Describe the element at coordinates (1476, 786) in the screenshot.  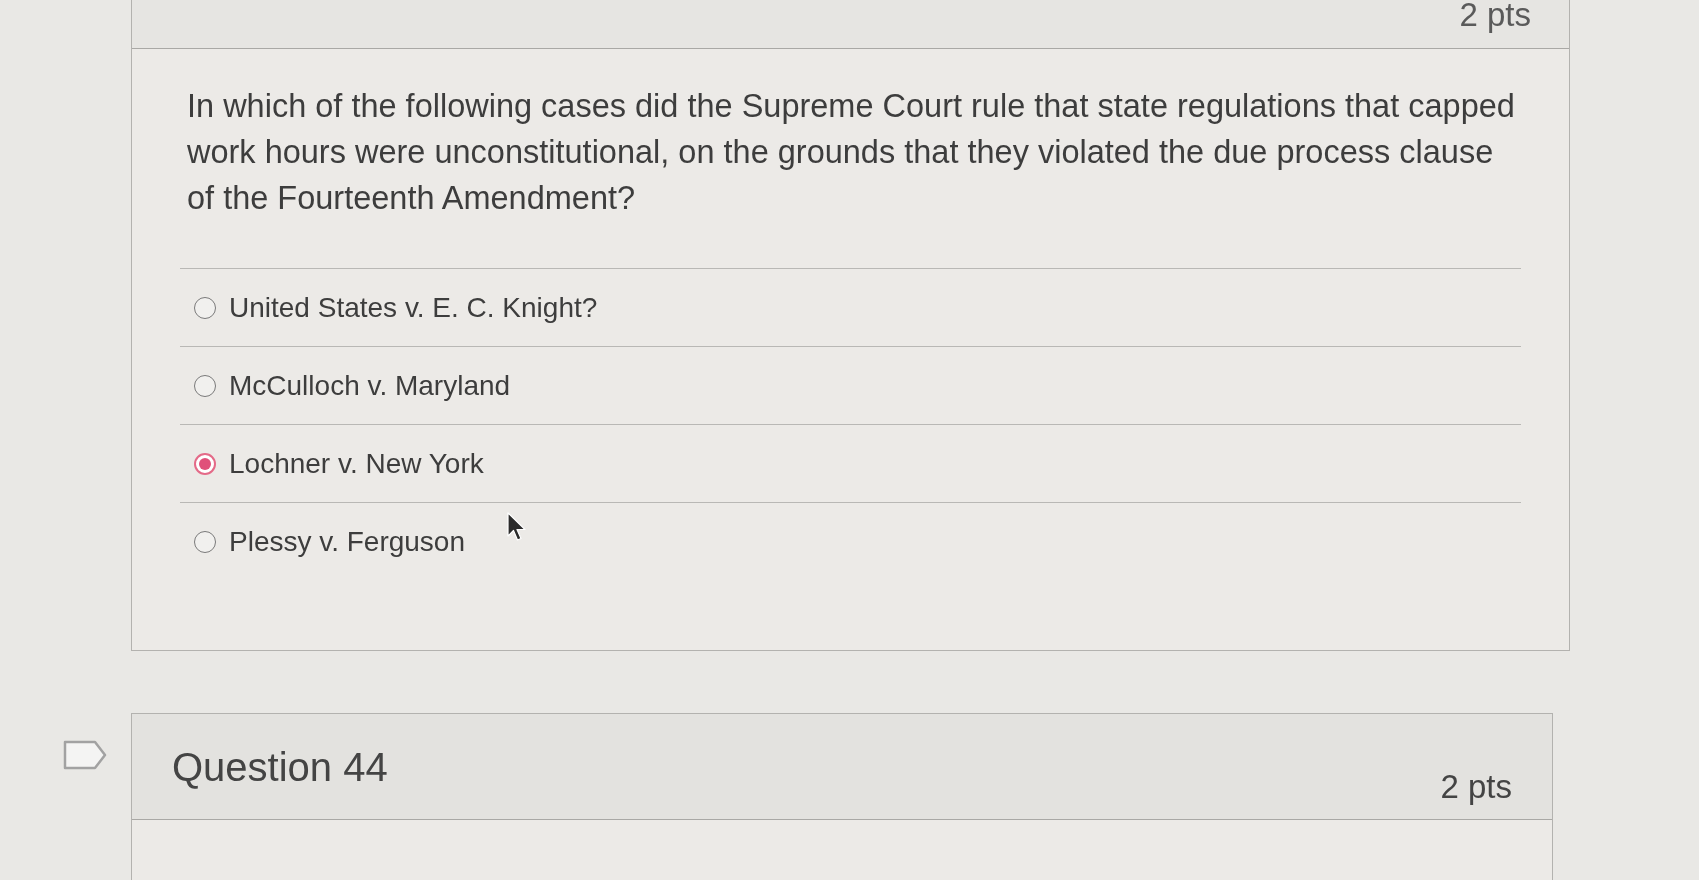
I see `points-label: 2 pts` at that location.